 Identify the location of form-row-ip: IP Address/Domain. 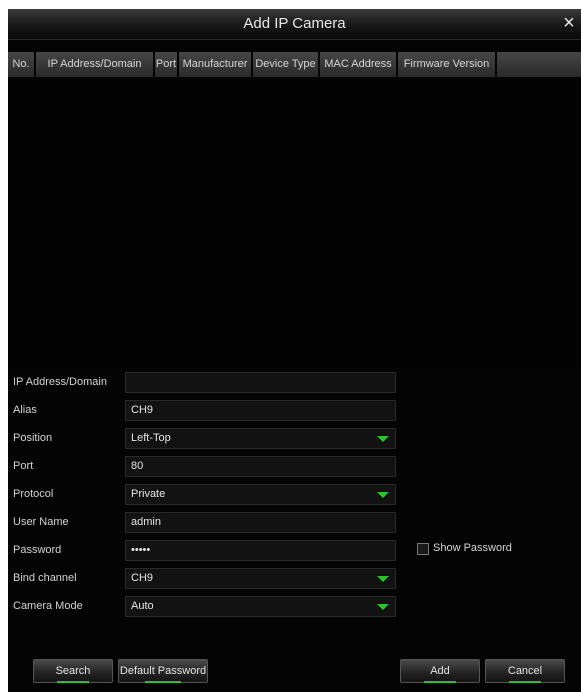
(294, 385).